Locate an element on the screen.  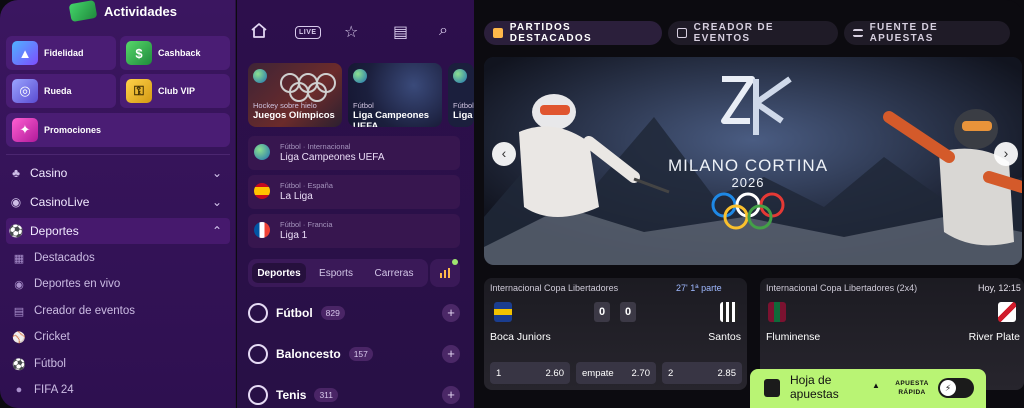
tile-fidelidad: ▲ Fidelidad is located at coordinates (61, 53).